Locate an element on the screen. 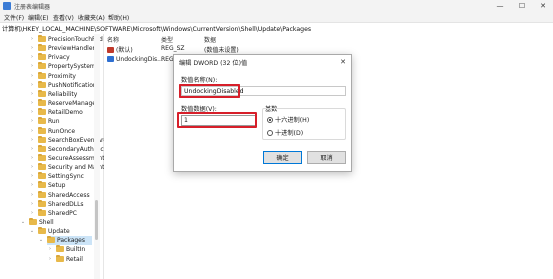  value-row-default: (默认) REG_SZ (数值未设置) is located at coordinates (327, 49).